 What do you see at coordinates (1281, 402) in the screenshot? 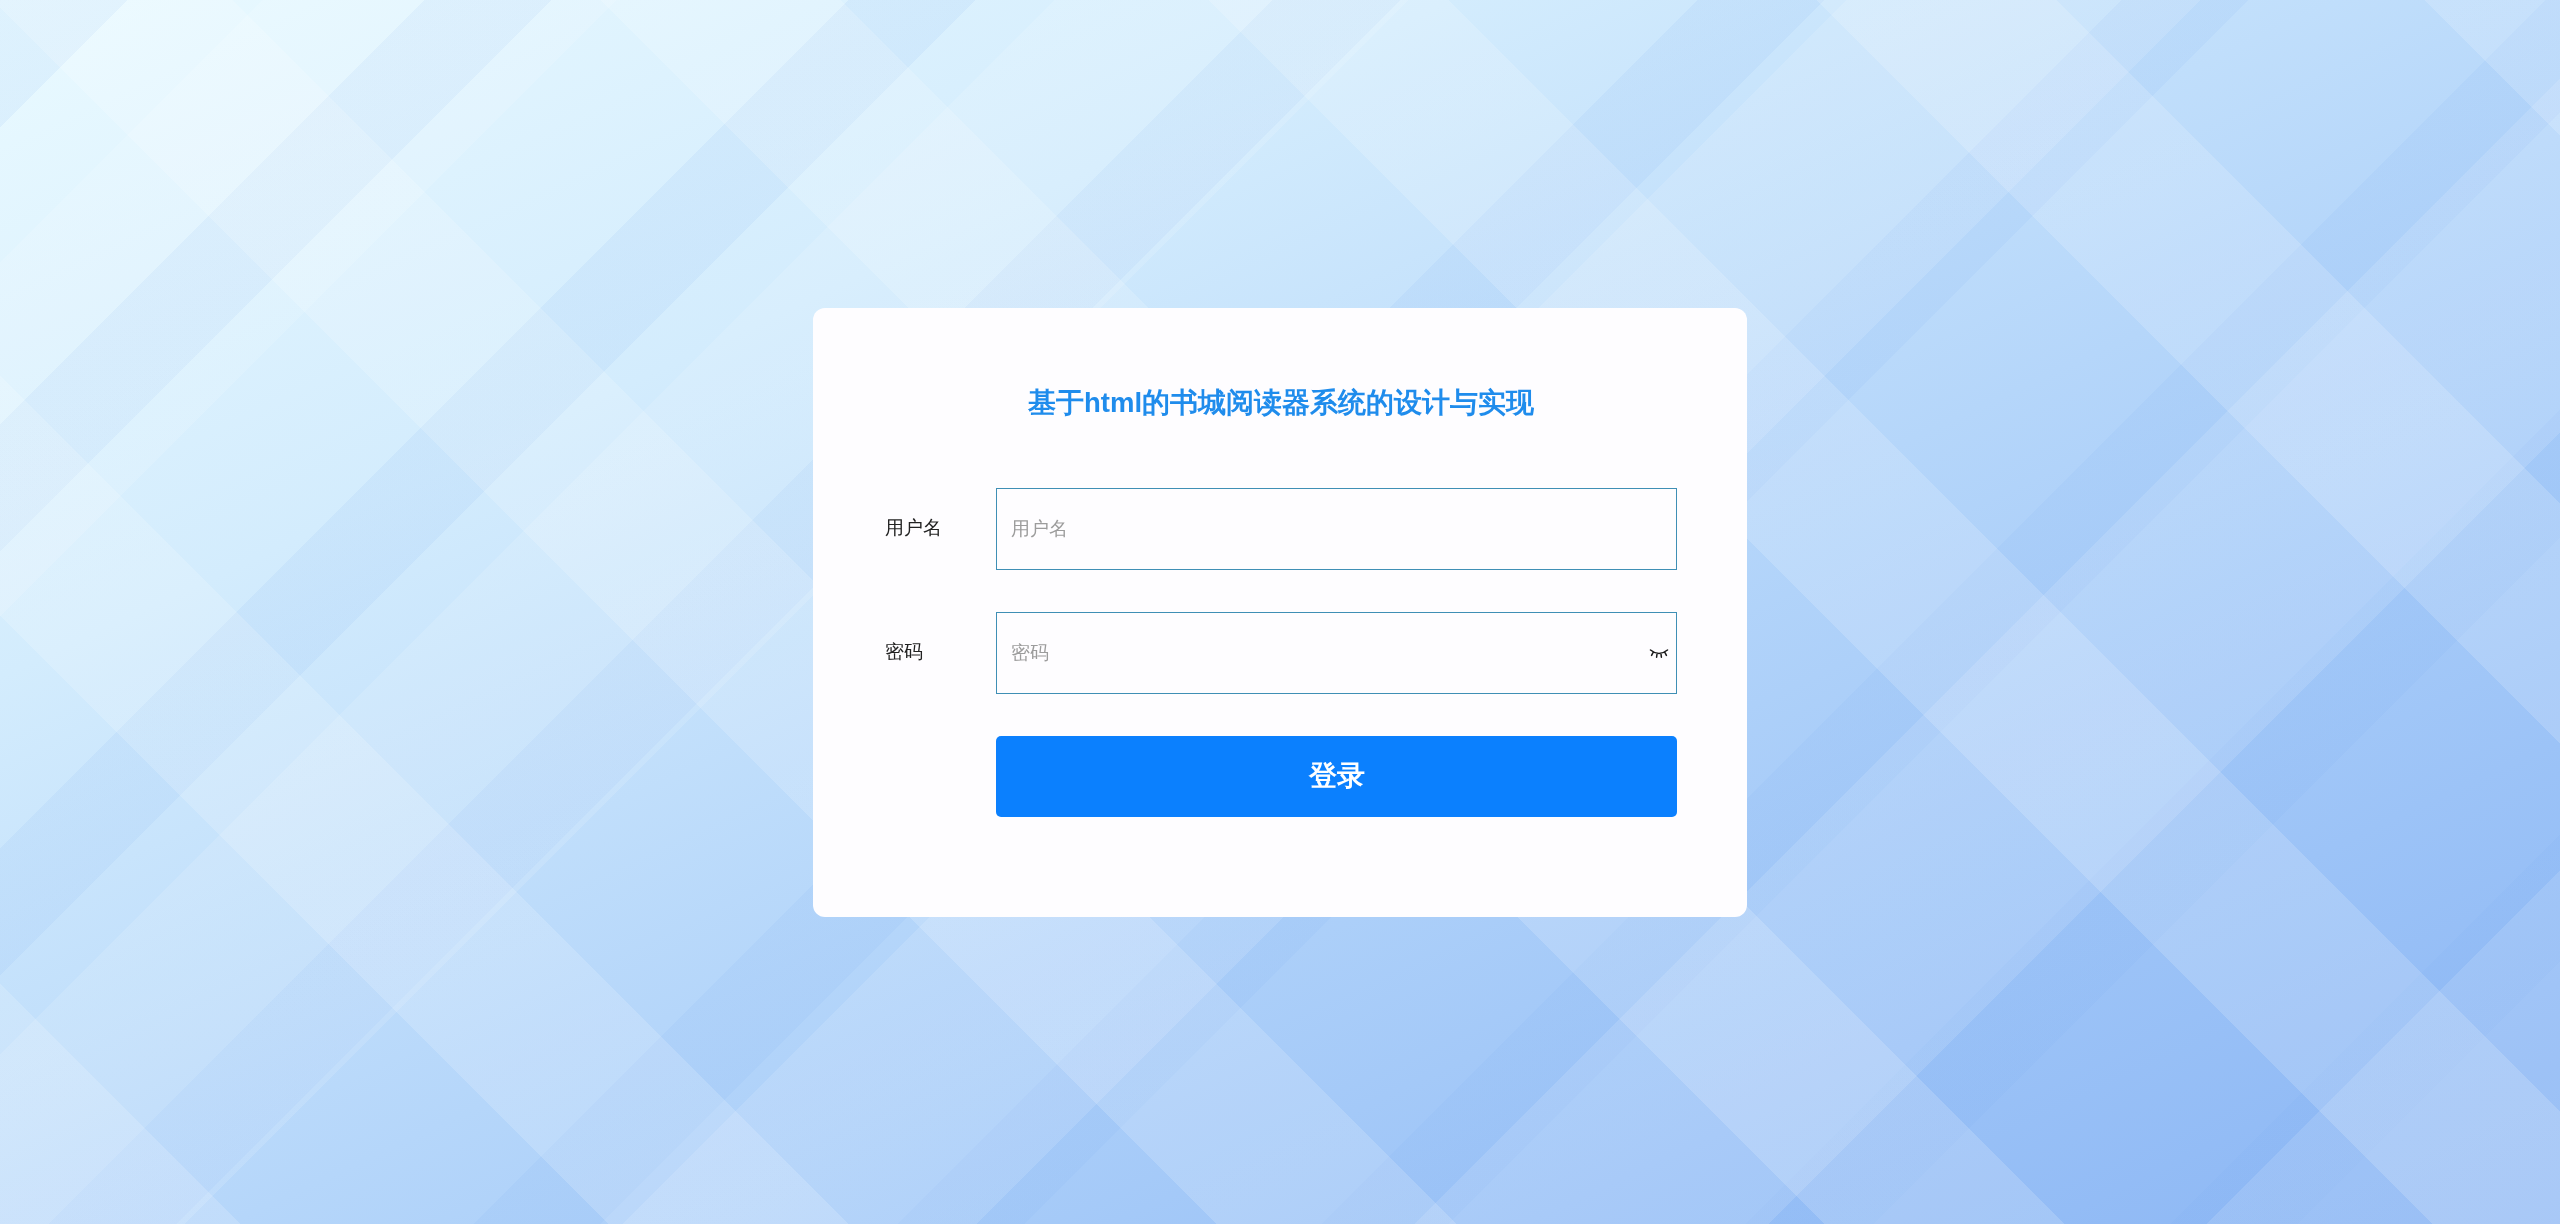
I see `login-title: 基于html的书城阅读器系统的设计与实现` at bounding box center [1281, 402].